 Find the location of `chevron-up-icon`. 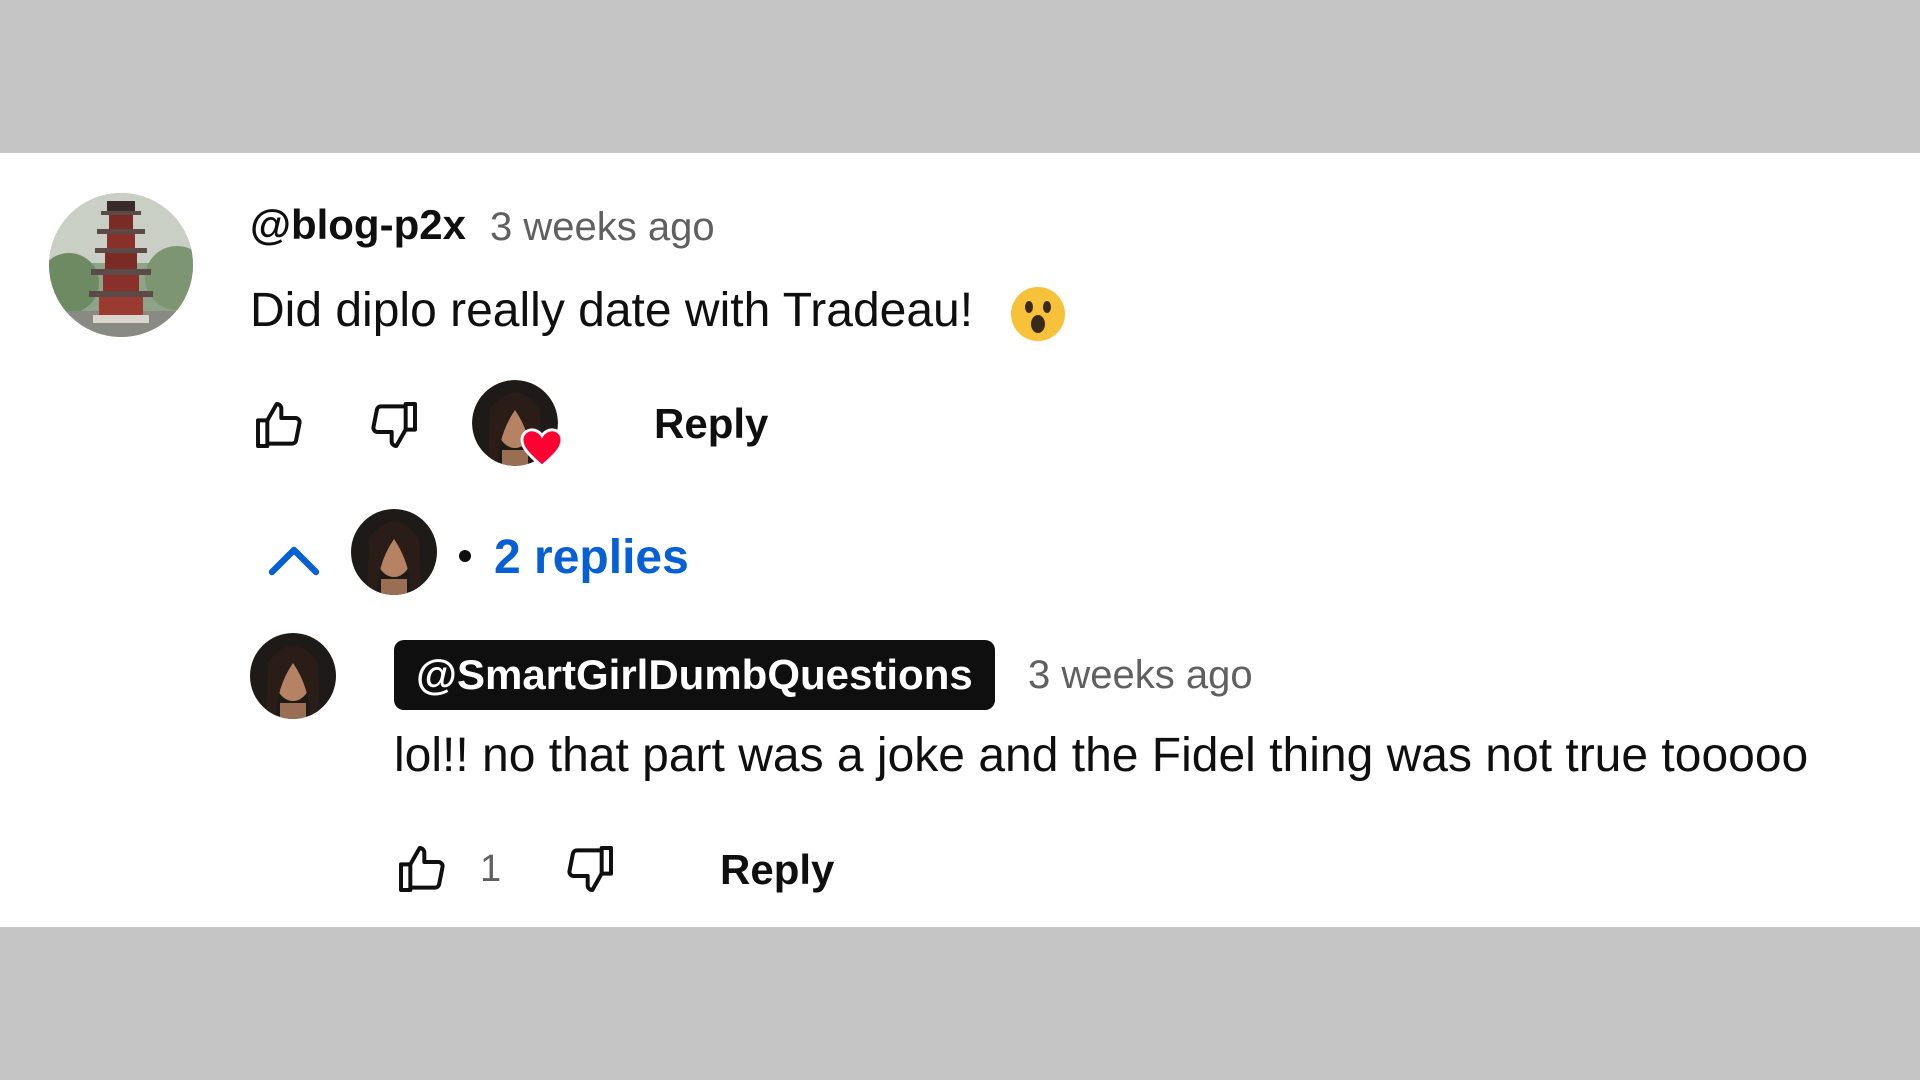

chevron-up-icon is located at coordinates (294, 561).